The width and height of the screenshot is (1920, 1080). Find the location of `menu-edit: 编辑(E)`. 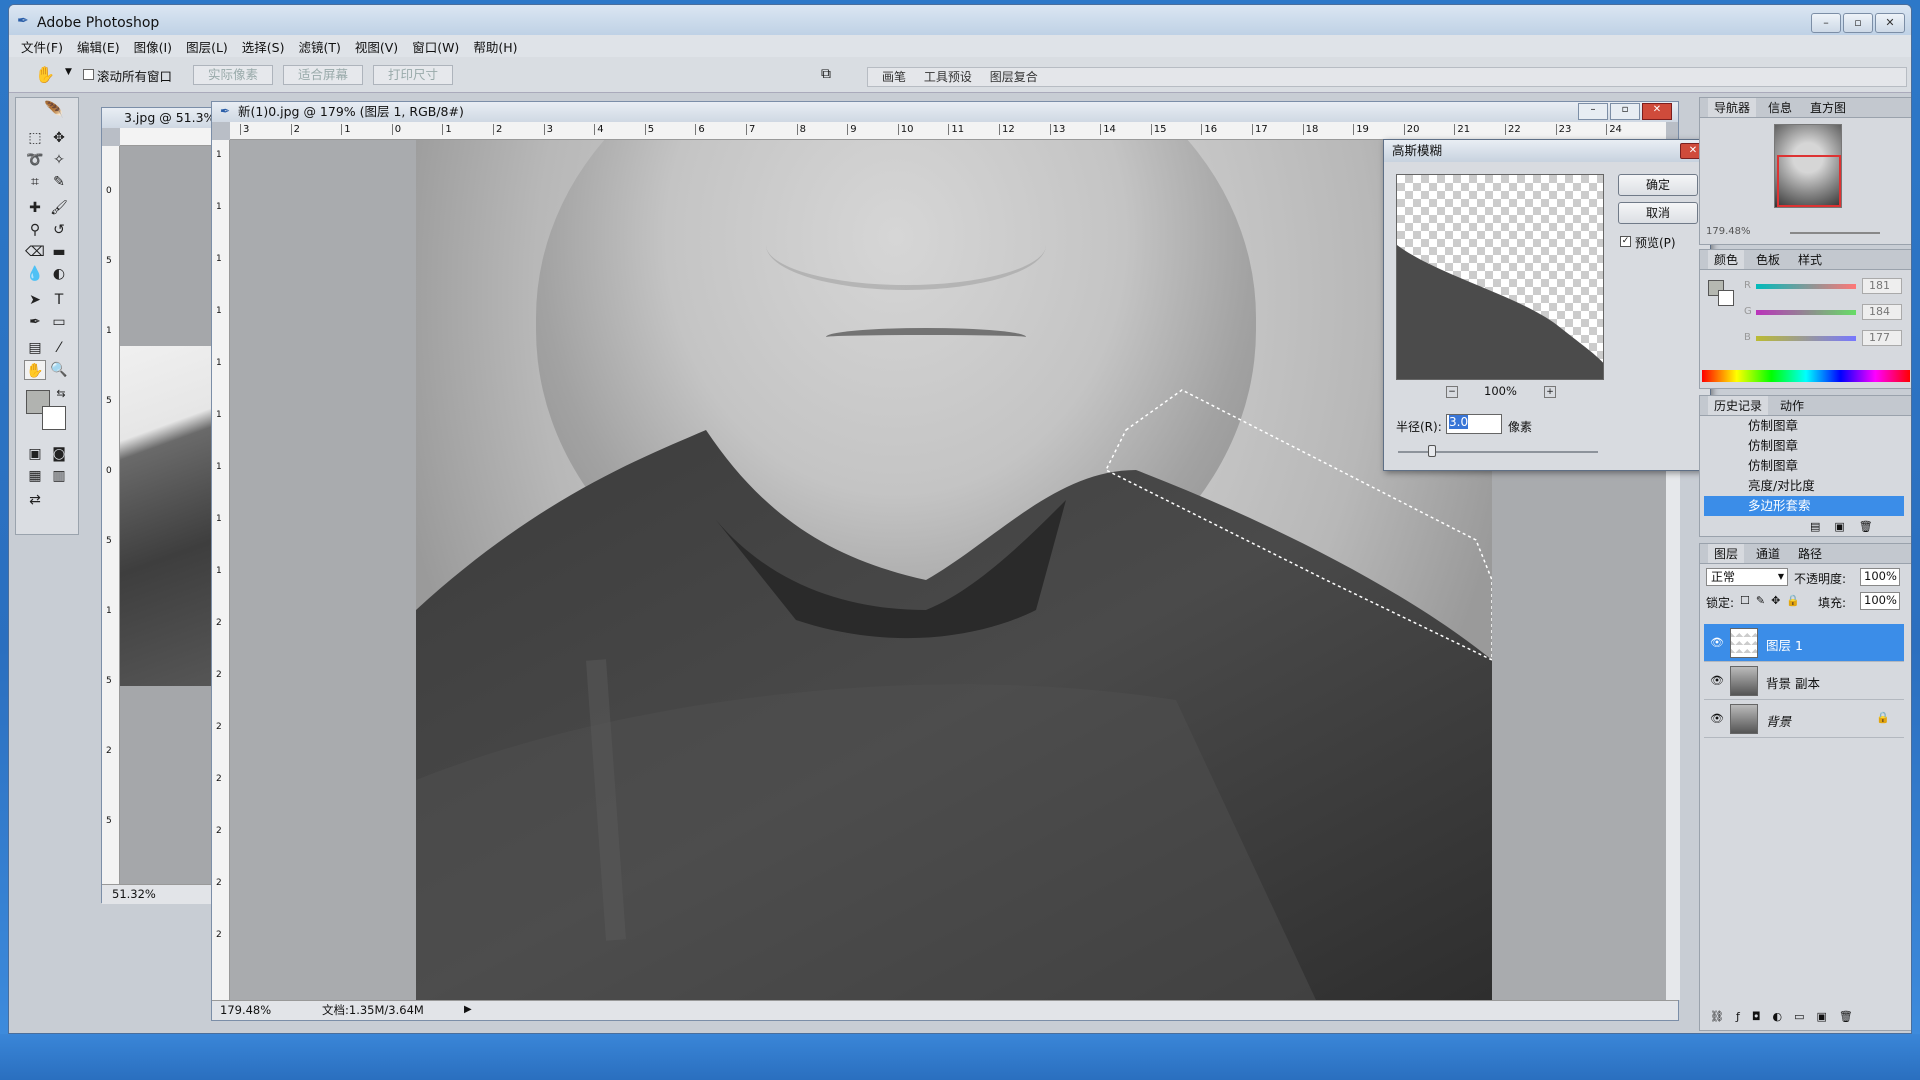

menu-edit: 编辑(E) is located at coordinates (98, 46).